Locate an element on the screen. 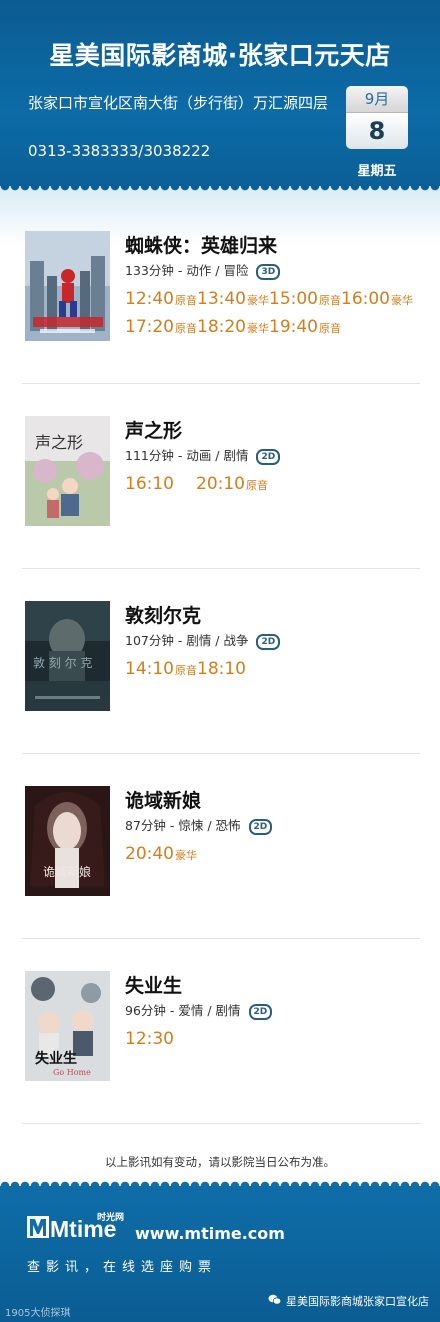  showtime-time: 17:20 is located at coordinates (149, 327).